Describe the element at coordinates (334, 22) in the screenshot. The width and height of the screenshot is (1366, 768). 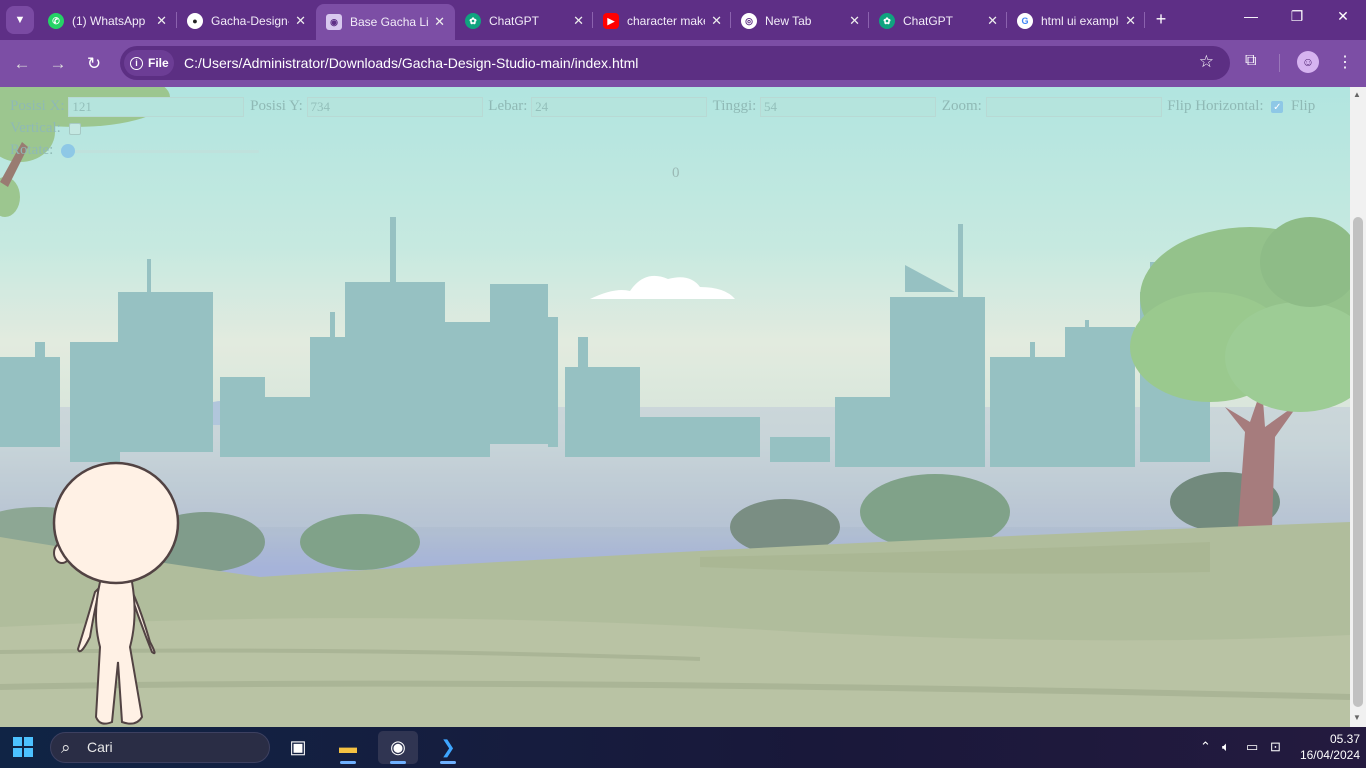
I see `gacha-icon: ◉` at that location.